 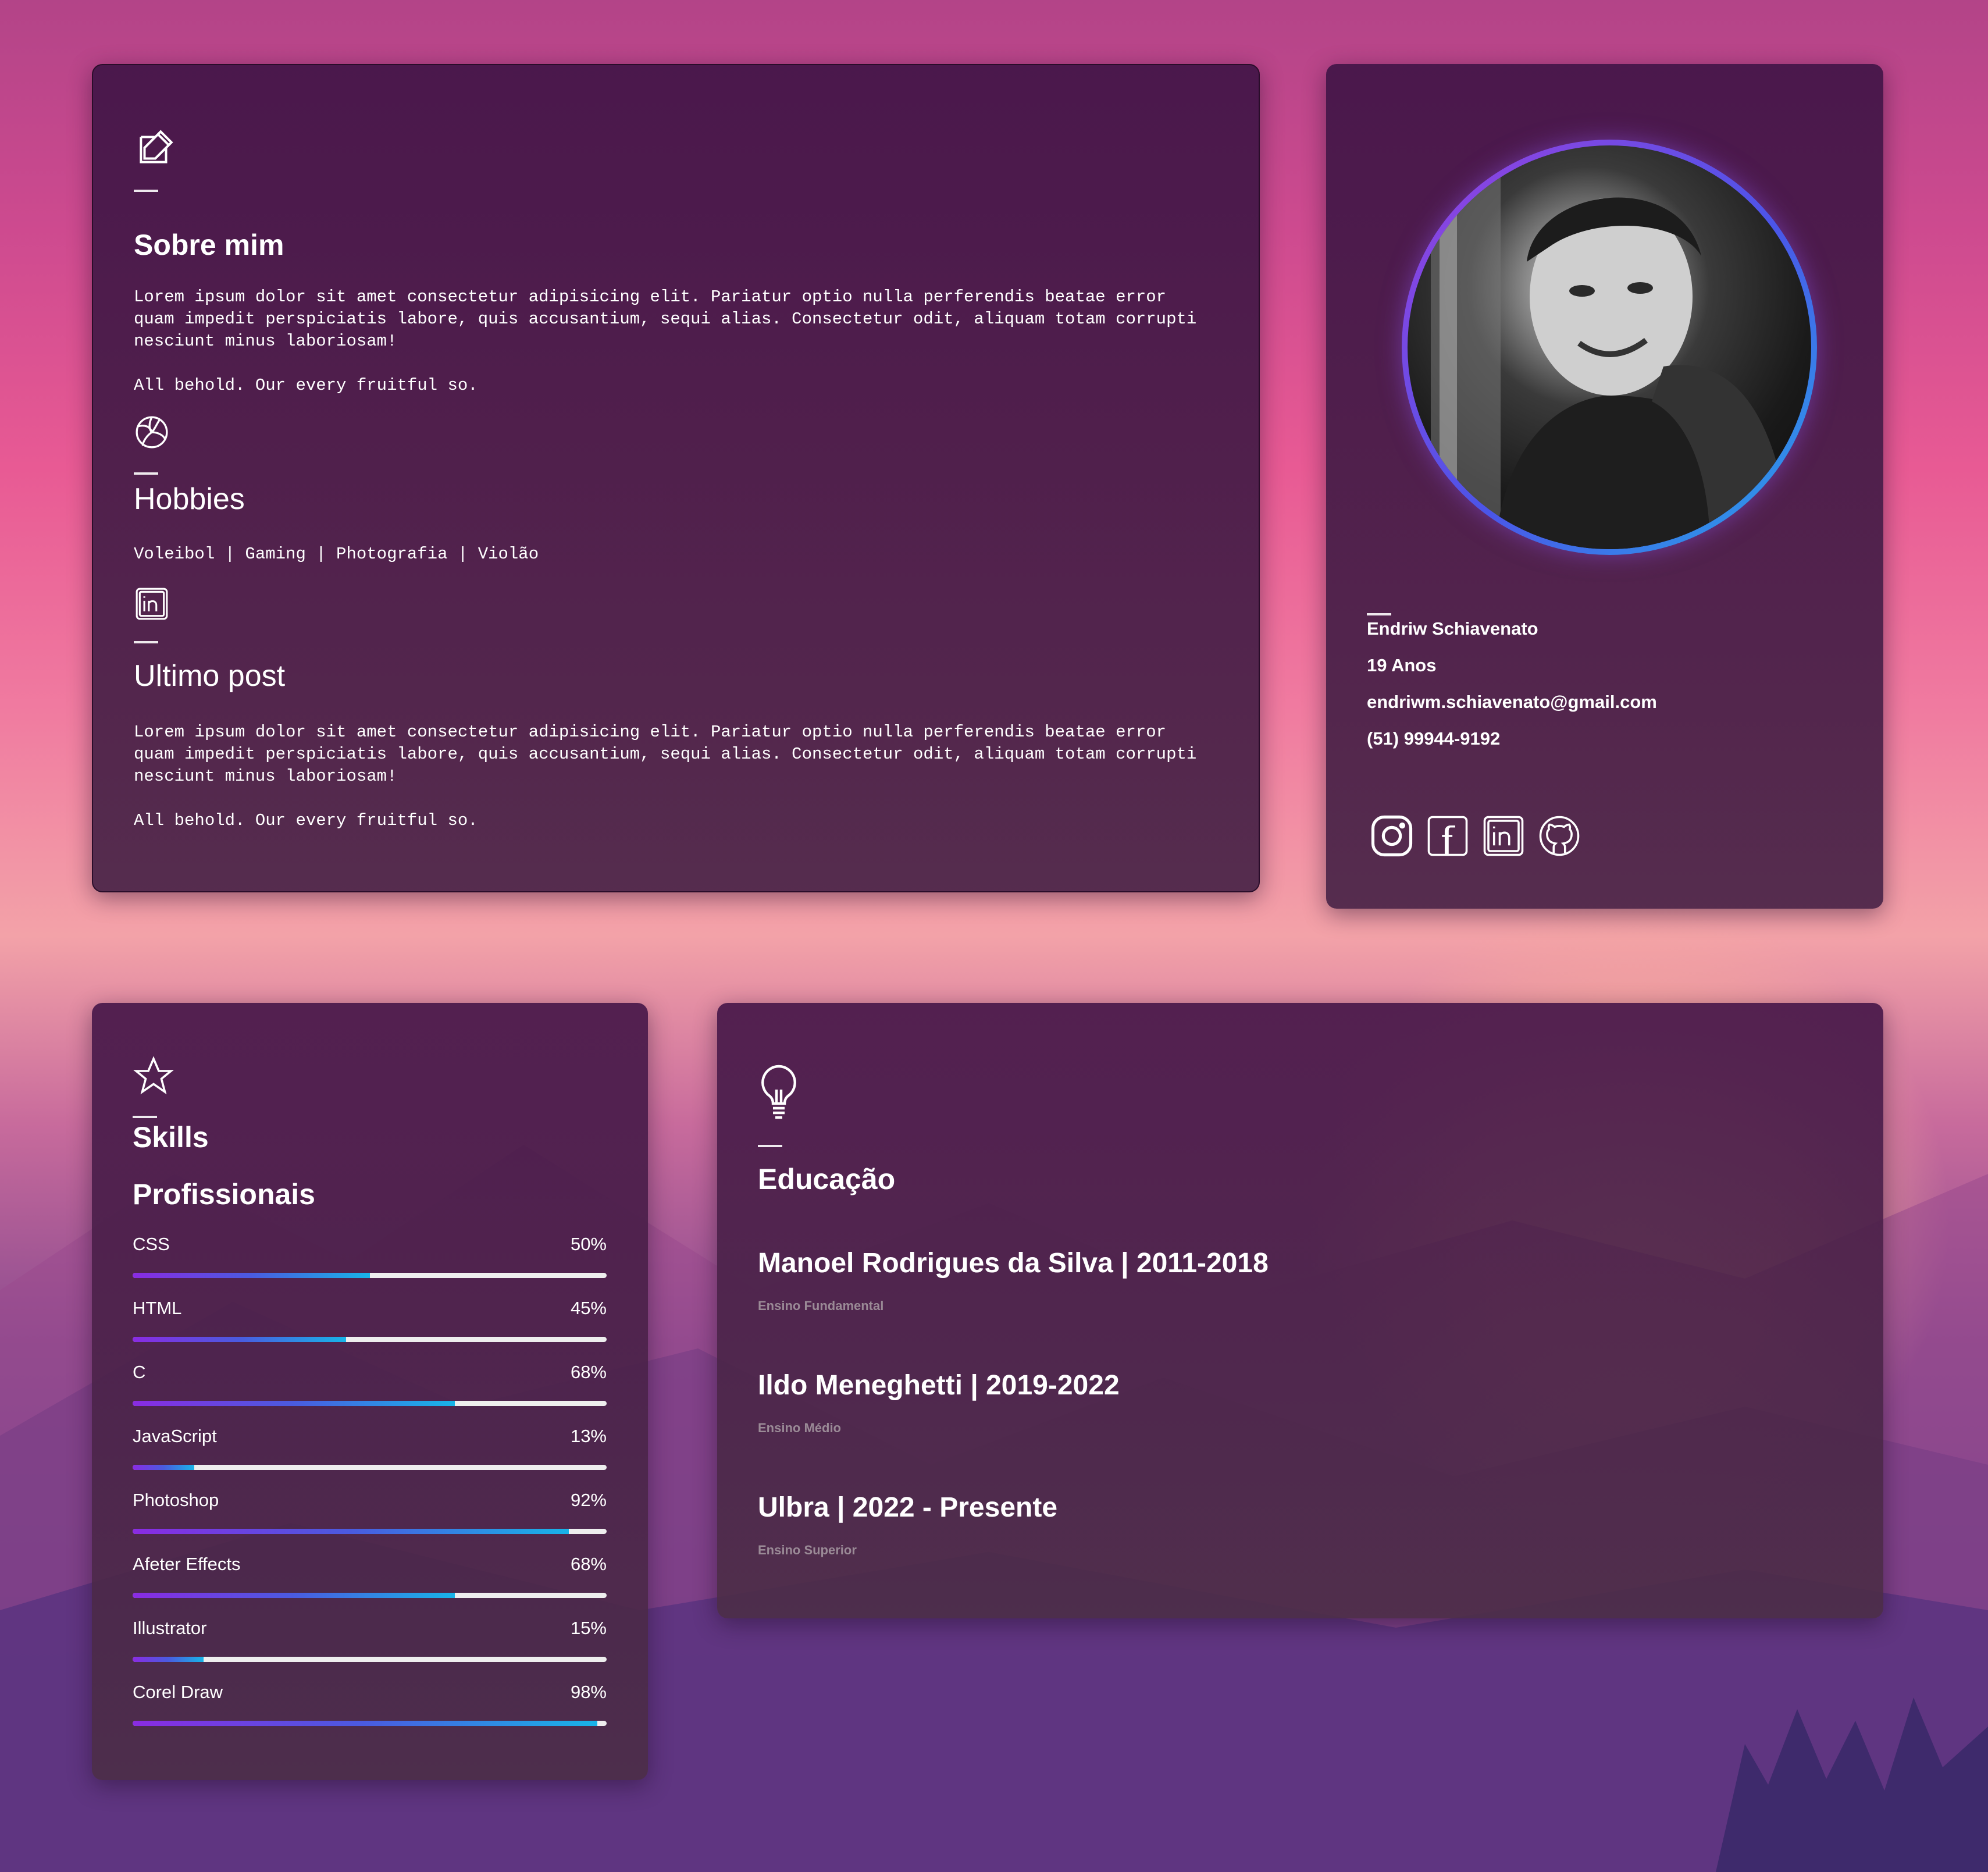 I want to click on skill-percent: 98%, so click(x=588, y=1692).